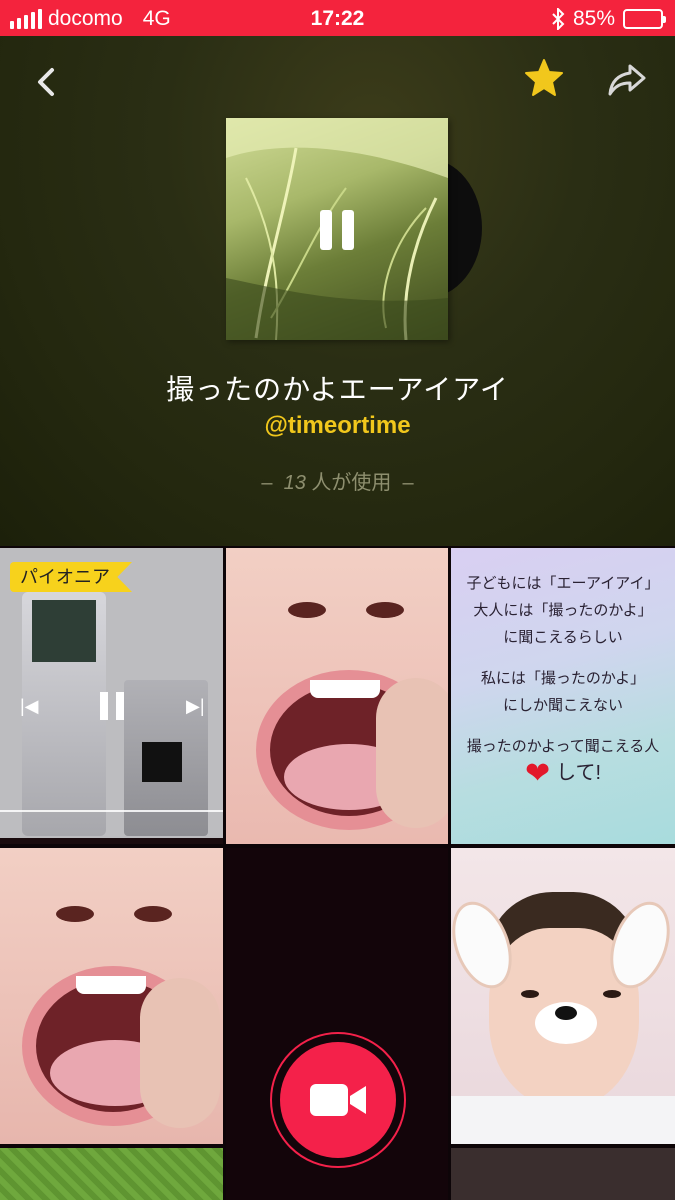 The width and height of the screenshot is (675, 1200). I want to click on caption-line-4: 私には「撮ったのかよ」, so click(563, 678).